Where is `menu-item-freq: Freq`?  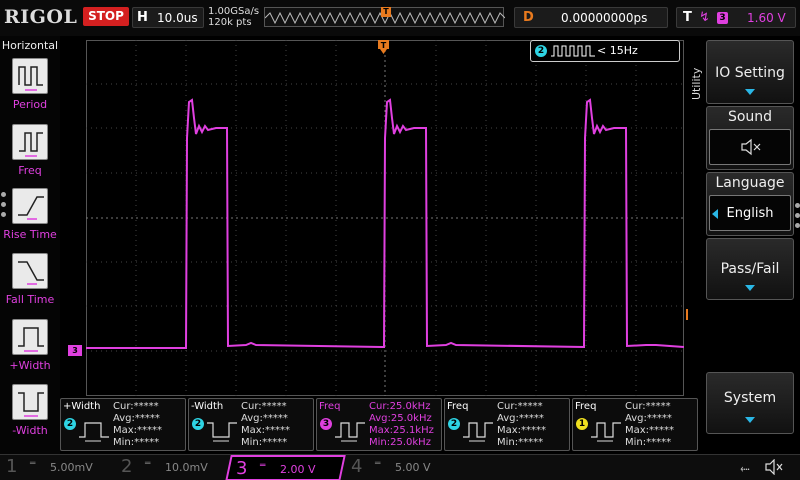
menu-item-freq: Freq is located at coordinates (30, 156).